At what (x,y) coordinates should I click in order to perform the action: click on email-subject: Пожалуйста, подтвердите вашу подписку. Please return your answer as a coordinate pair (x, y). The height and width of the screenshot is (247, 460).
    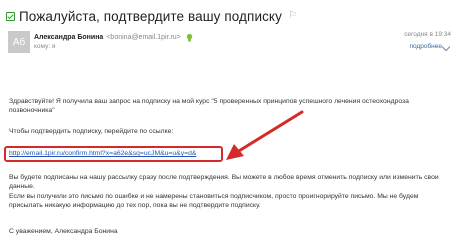
    Looking at the image, I should click on (150, 16).